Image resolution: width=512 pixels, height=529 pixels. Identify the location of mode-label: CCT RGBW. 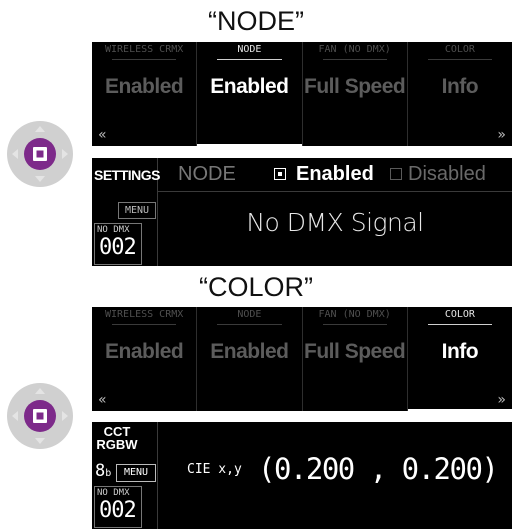
(117, 438).